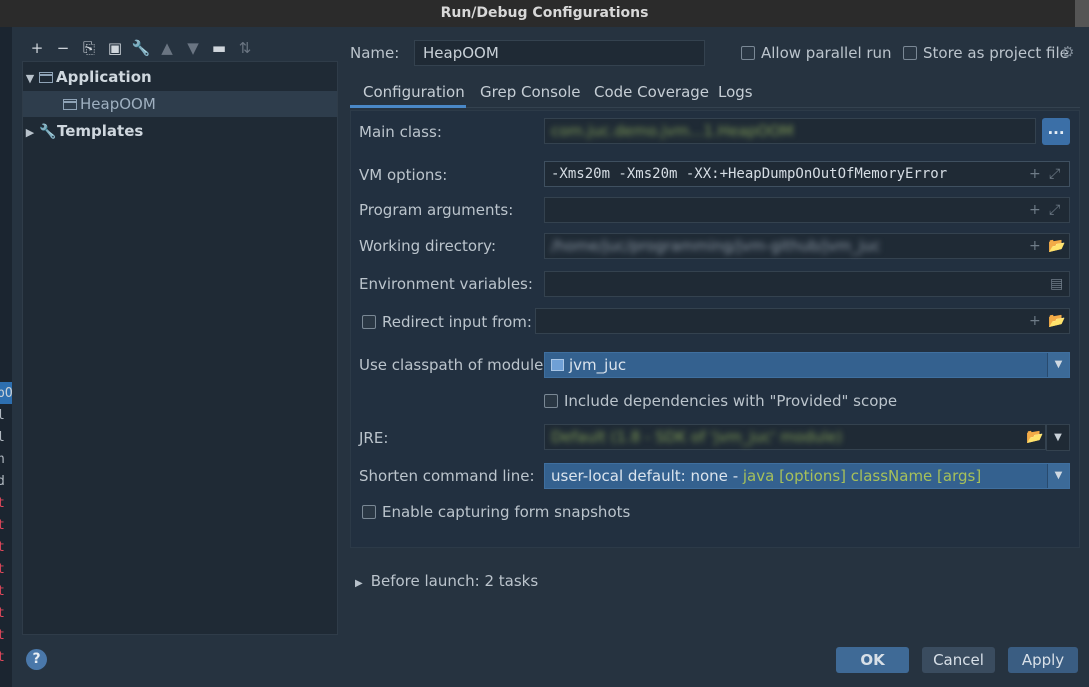  What do you see at coordinates (802, 321) in the screenshot?
I see `redirect-input-field: + 📂` at bounding box center [802, 321].